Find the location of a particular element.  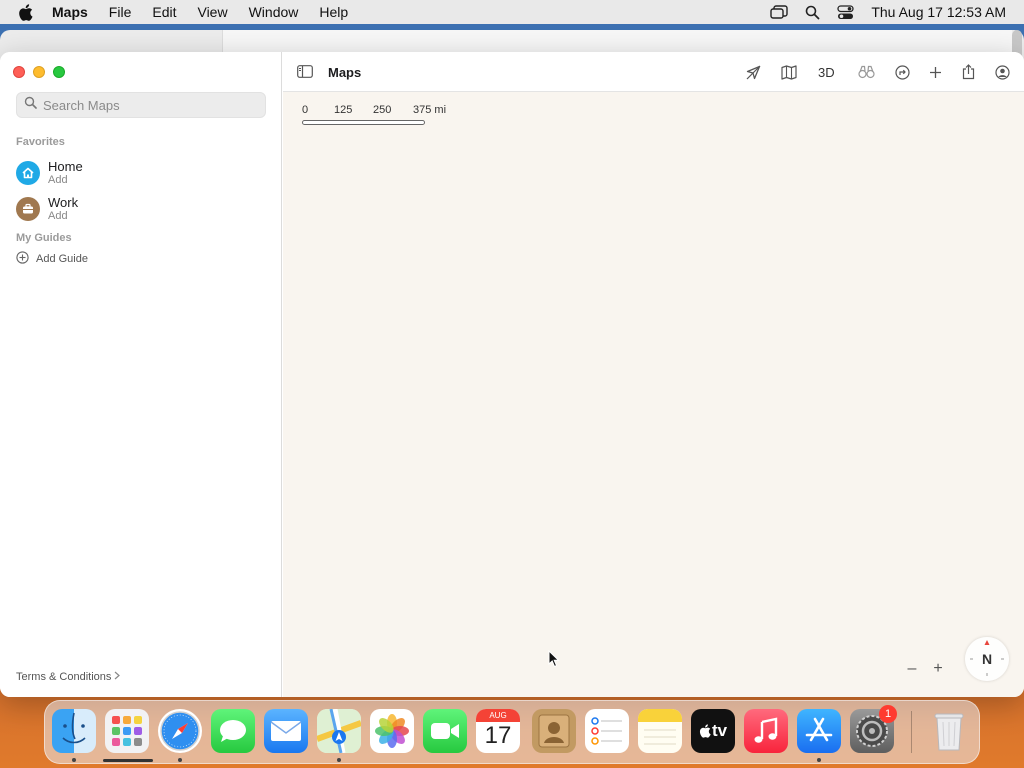

dock-separator is located at coordinates (911, 732).